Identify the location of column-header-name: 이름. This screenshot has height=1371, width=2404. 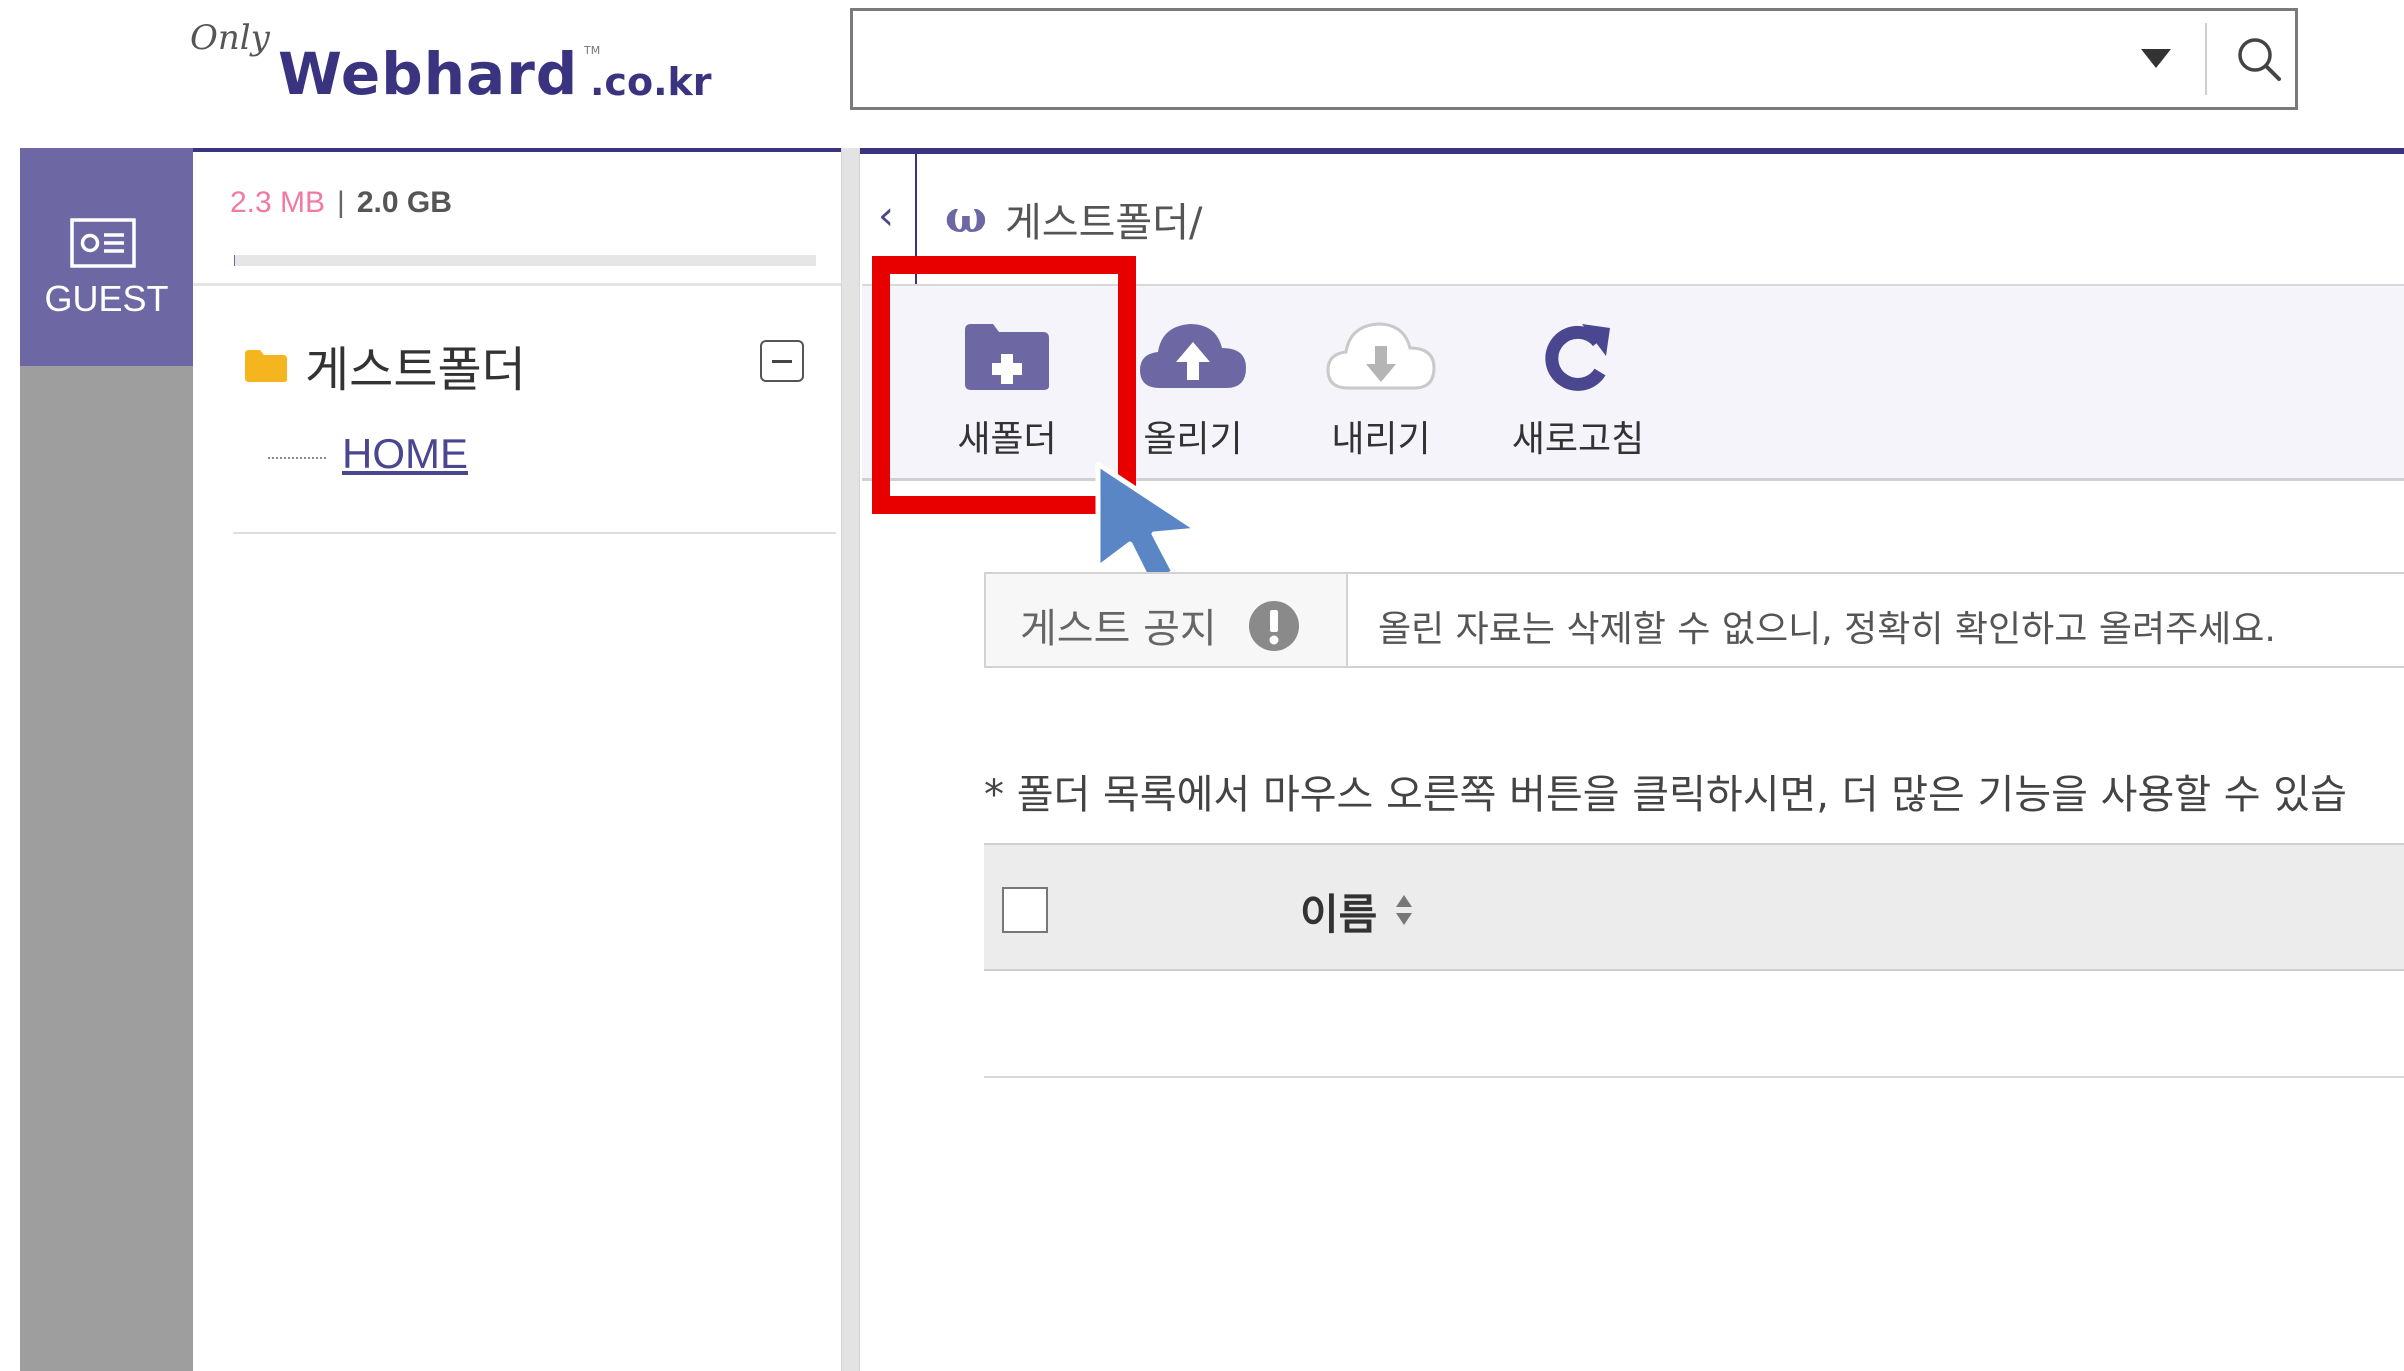
(1338, 911).